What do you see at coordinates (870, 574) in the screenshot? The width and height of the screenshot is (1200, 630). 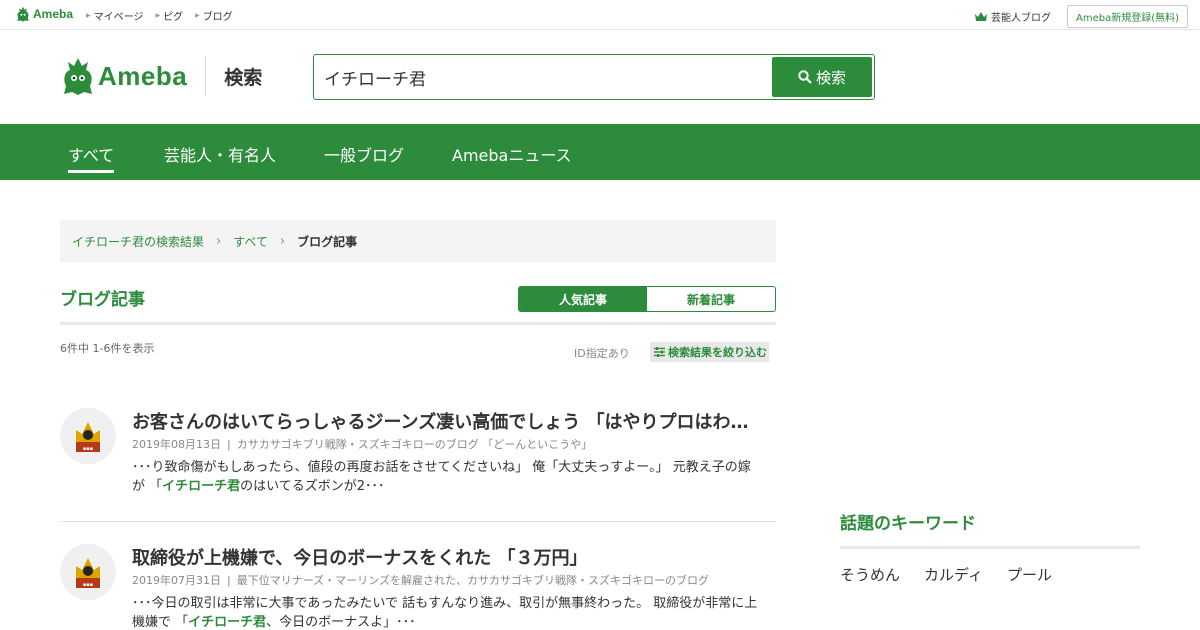 I see `keyword-link: そうめん` at bounding box center [870, 574].